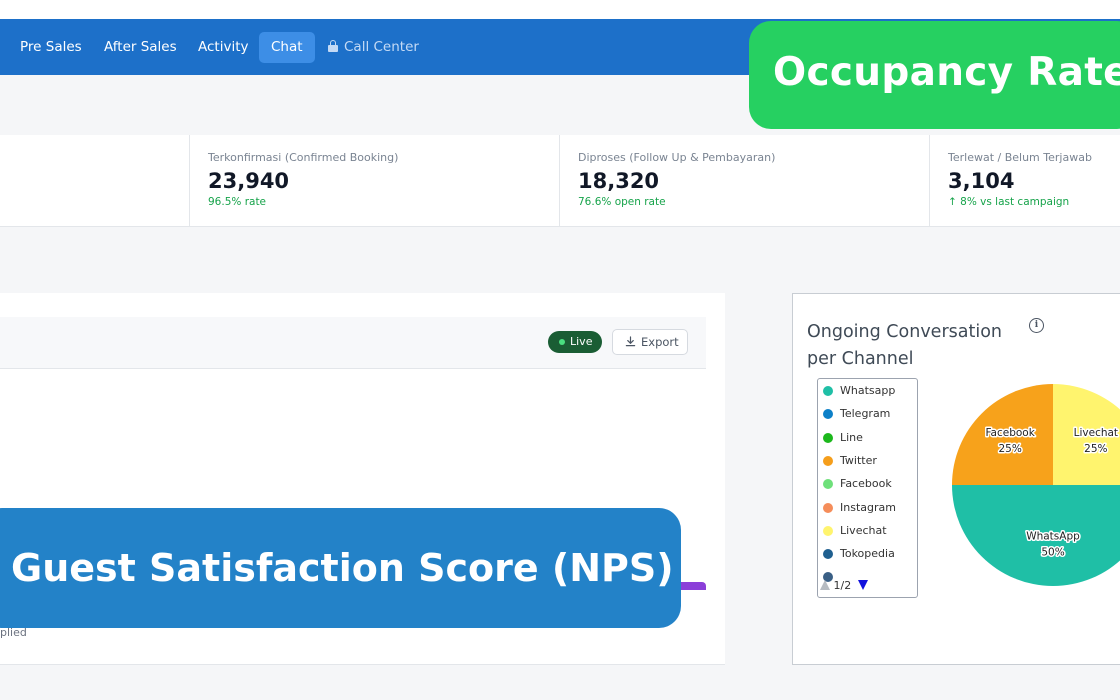 Image resolution: width=1120 pixels, height=700 pixels. Describe the element at coordinates (237, 202) in the screenshot. I see `stat-sub: 96.5% rate` at that location.